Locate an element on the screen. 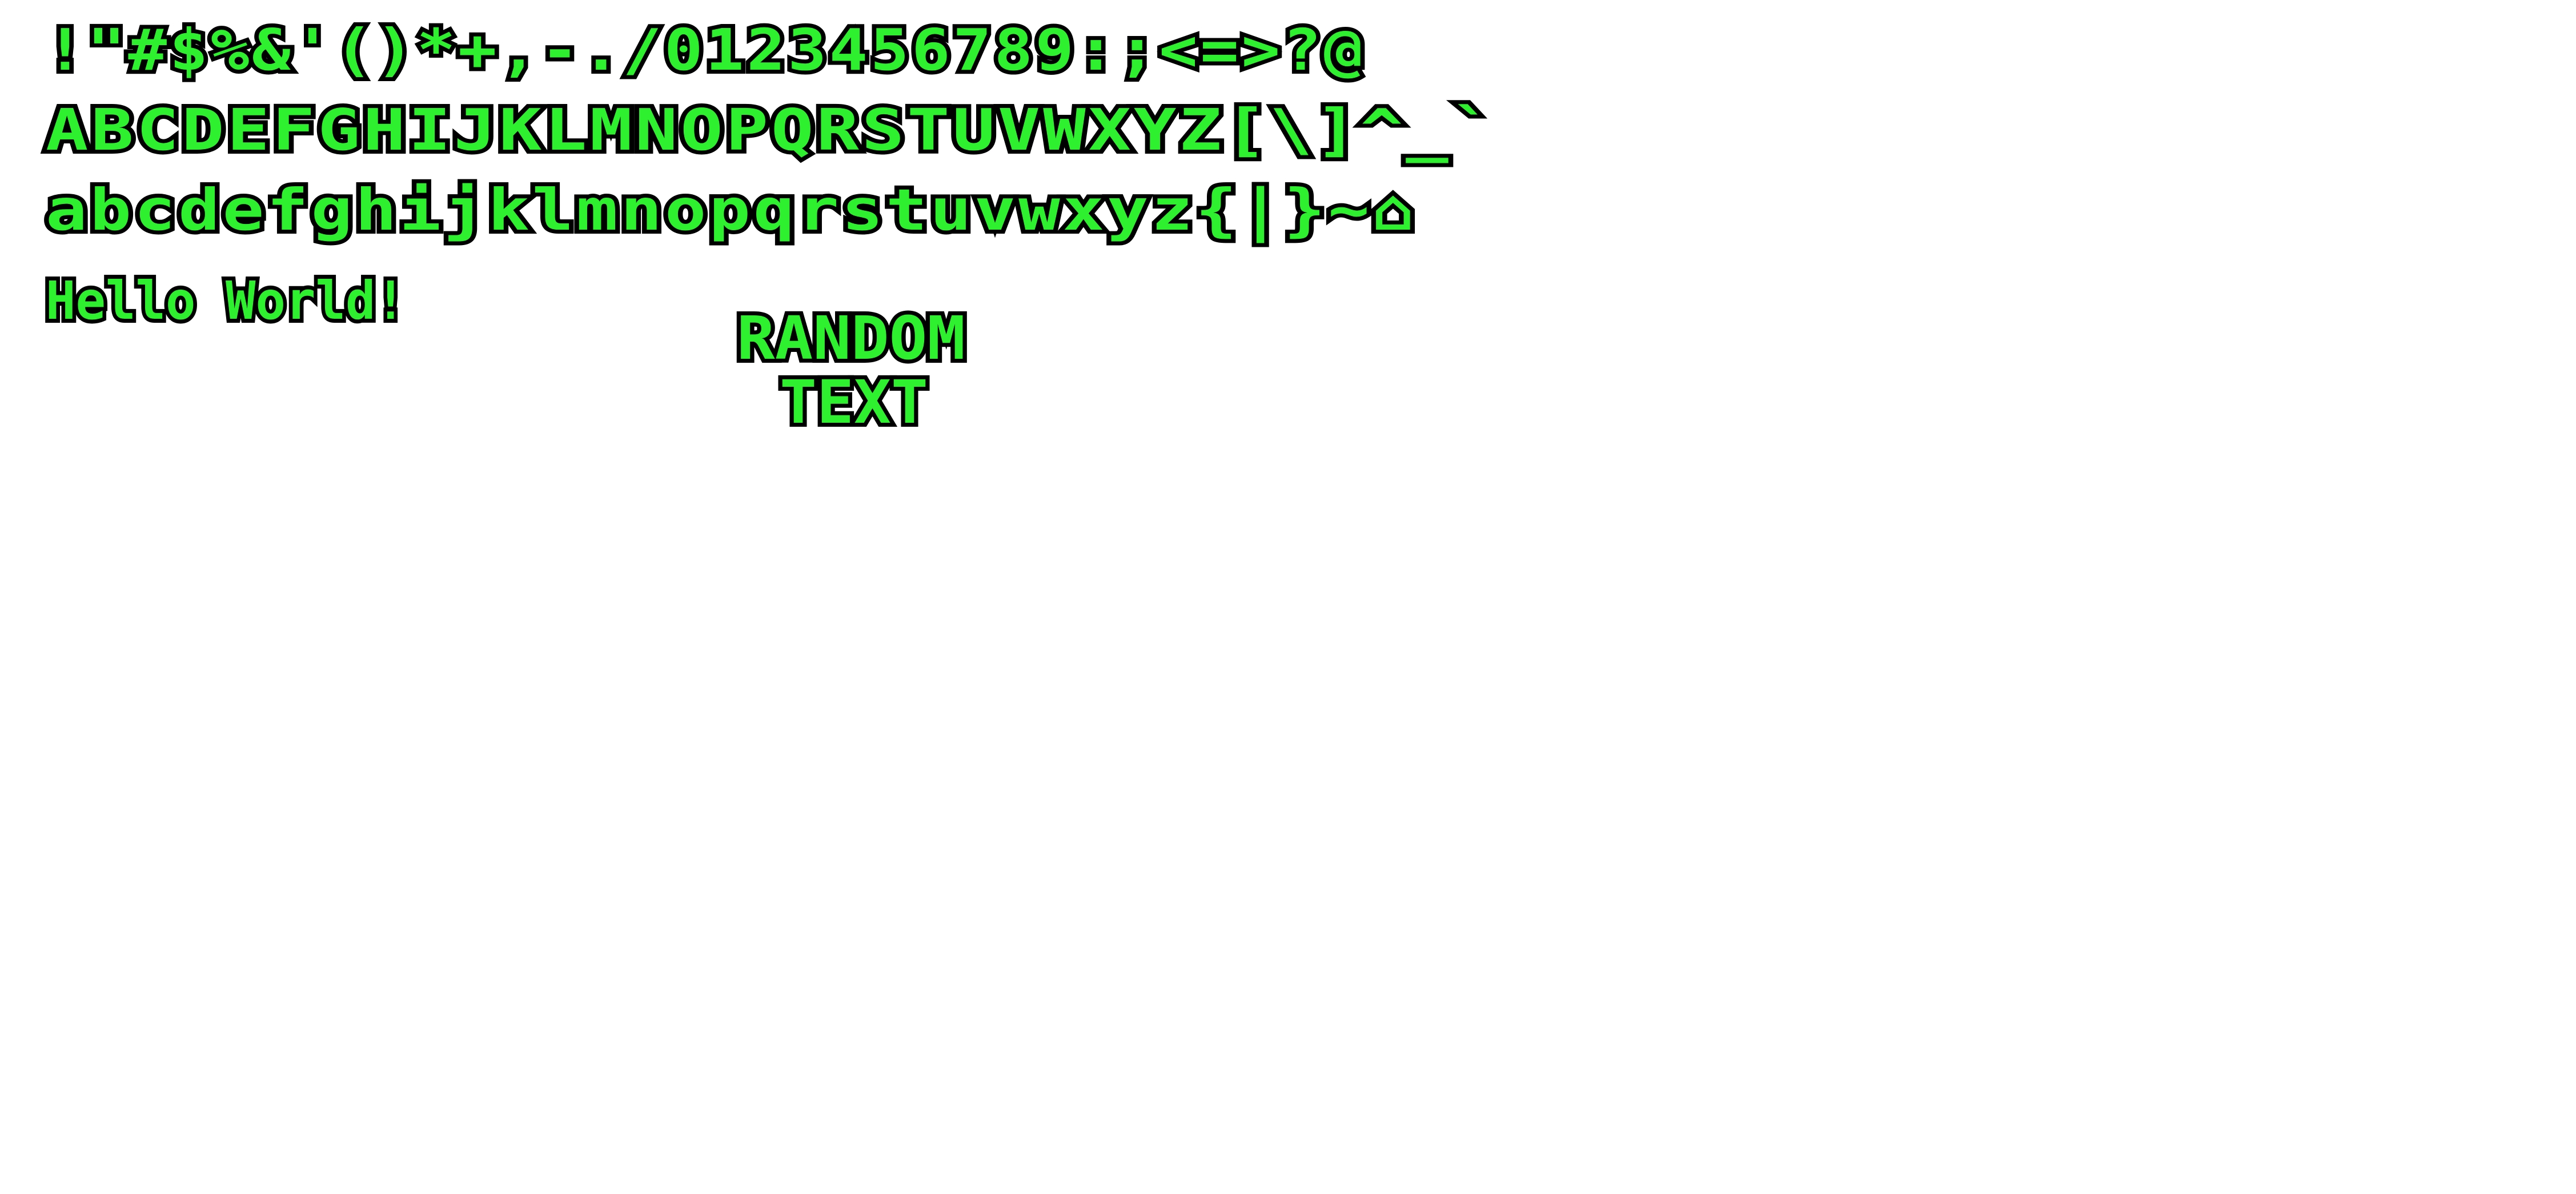 The height and width of the screenshot is (1194, 2576). uppercase-row: ABCDEFGHIJKLMNOPQRSTUVWXYZ[\]^_` is located at coordinates (771, 130).